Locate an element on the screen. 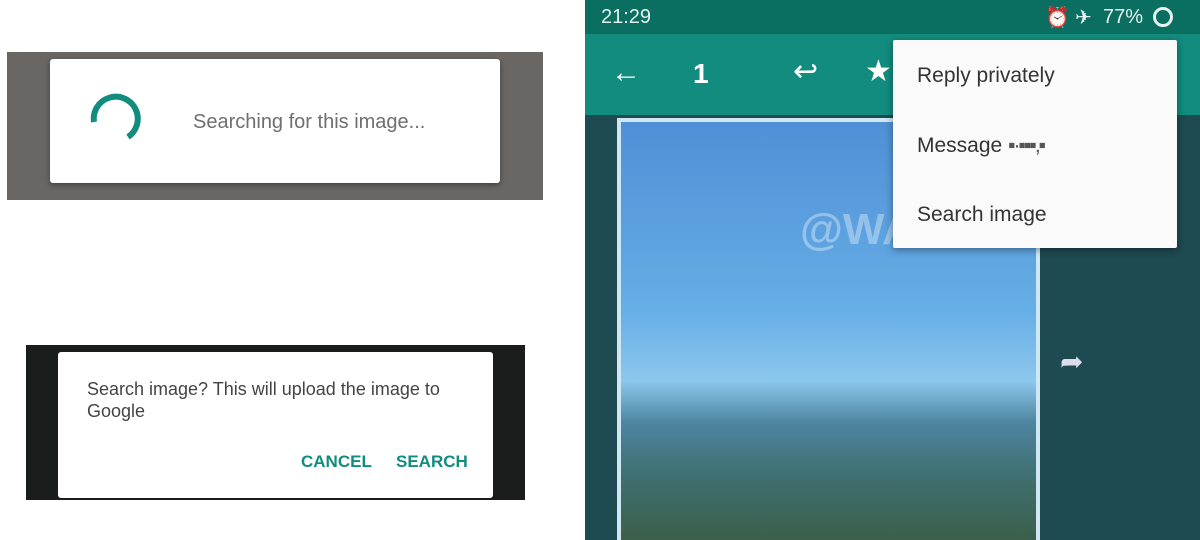  status-time: 21:29 is located at coordinates (626, 17).